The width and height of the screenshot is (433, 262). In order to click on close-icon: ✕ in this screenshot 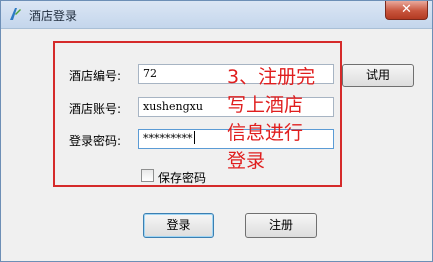, I will do `click(406, 9)`.